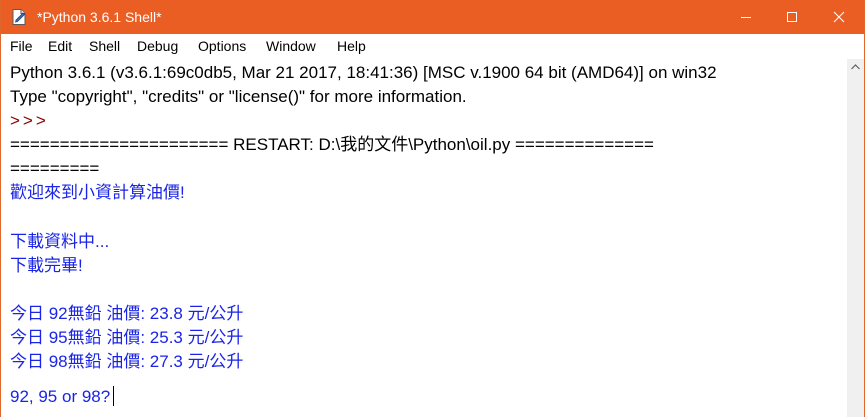 This screenshot has height=417, width=865. Describe the element at coordinates (19, 17) in the screenshot. I see `python-idle-icon` at that location.